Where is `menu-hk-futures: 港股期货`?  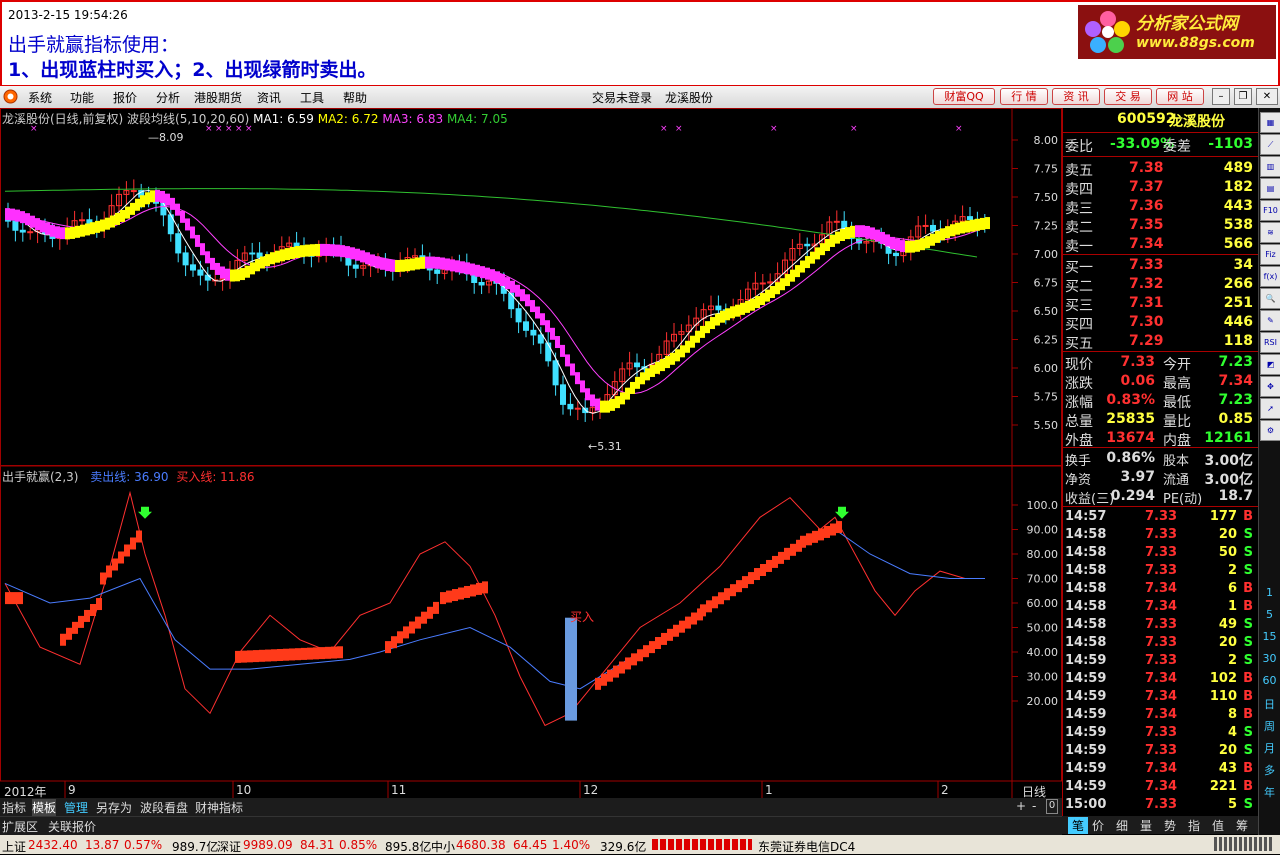 menu-hk-futures: 港股期货 is located at coordinates (218, 97).